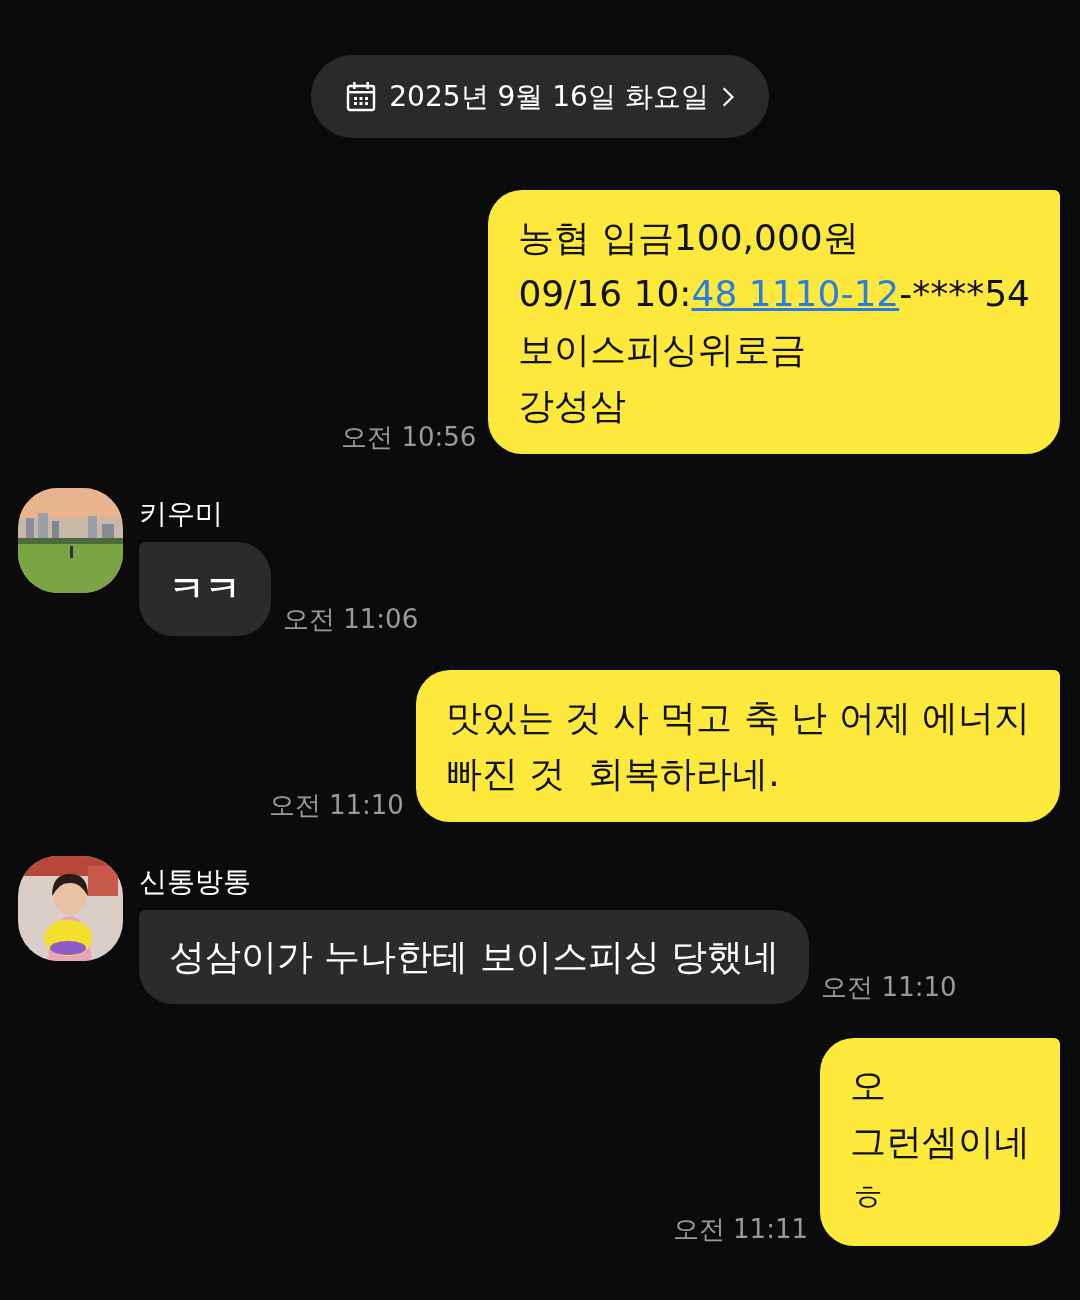 The width and height of the screenshot is (1080, 1300). What do you see at coordinates (727, 96) in the screenshot?
I see `chevron-right-icon` at bounding box center [727, 96].